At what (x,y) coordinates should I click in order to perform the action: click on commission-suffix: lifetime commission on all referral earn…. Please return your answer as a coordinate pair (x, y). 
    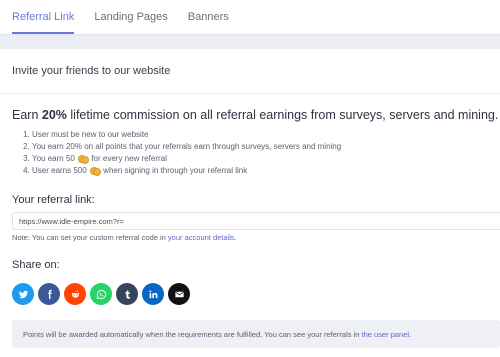
    Looking at the image, I should click on (282, 115).